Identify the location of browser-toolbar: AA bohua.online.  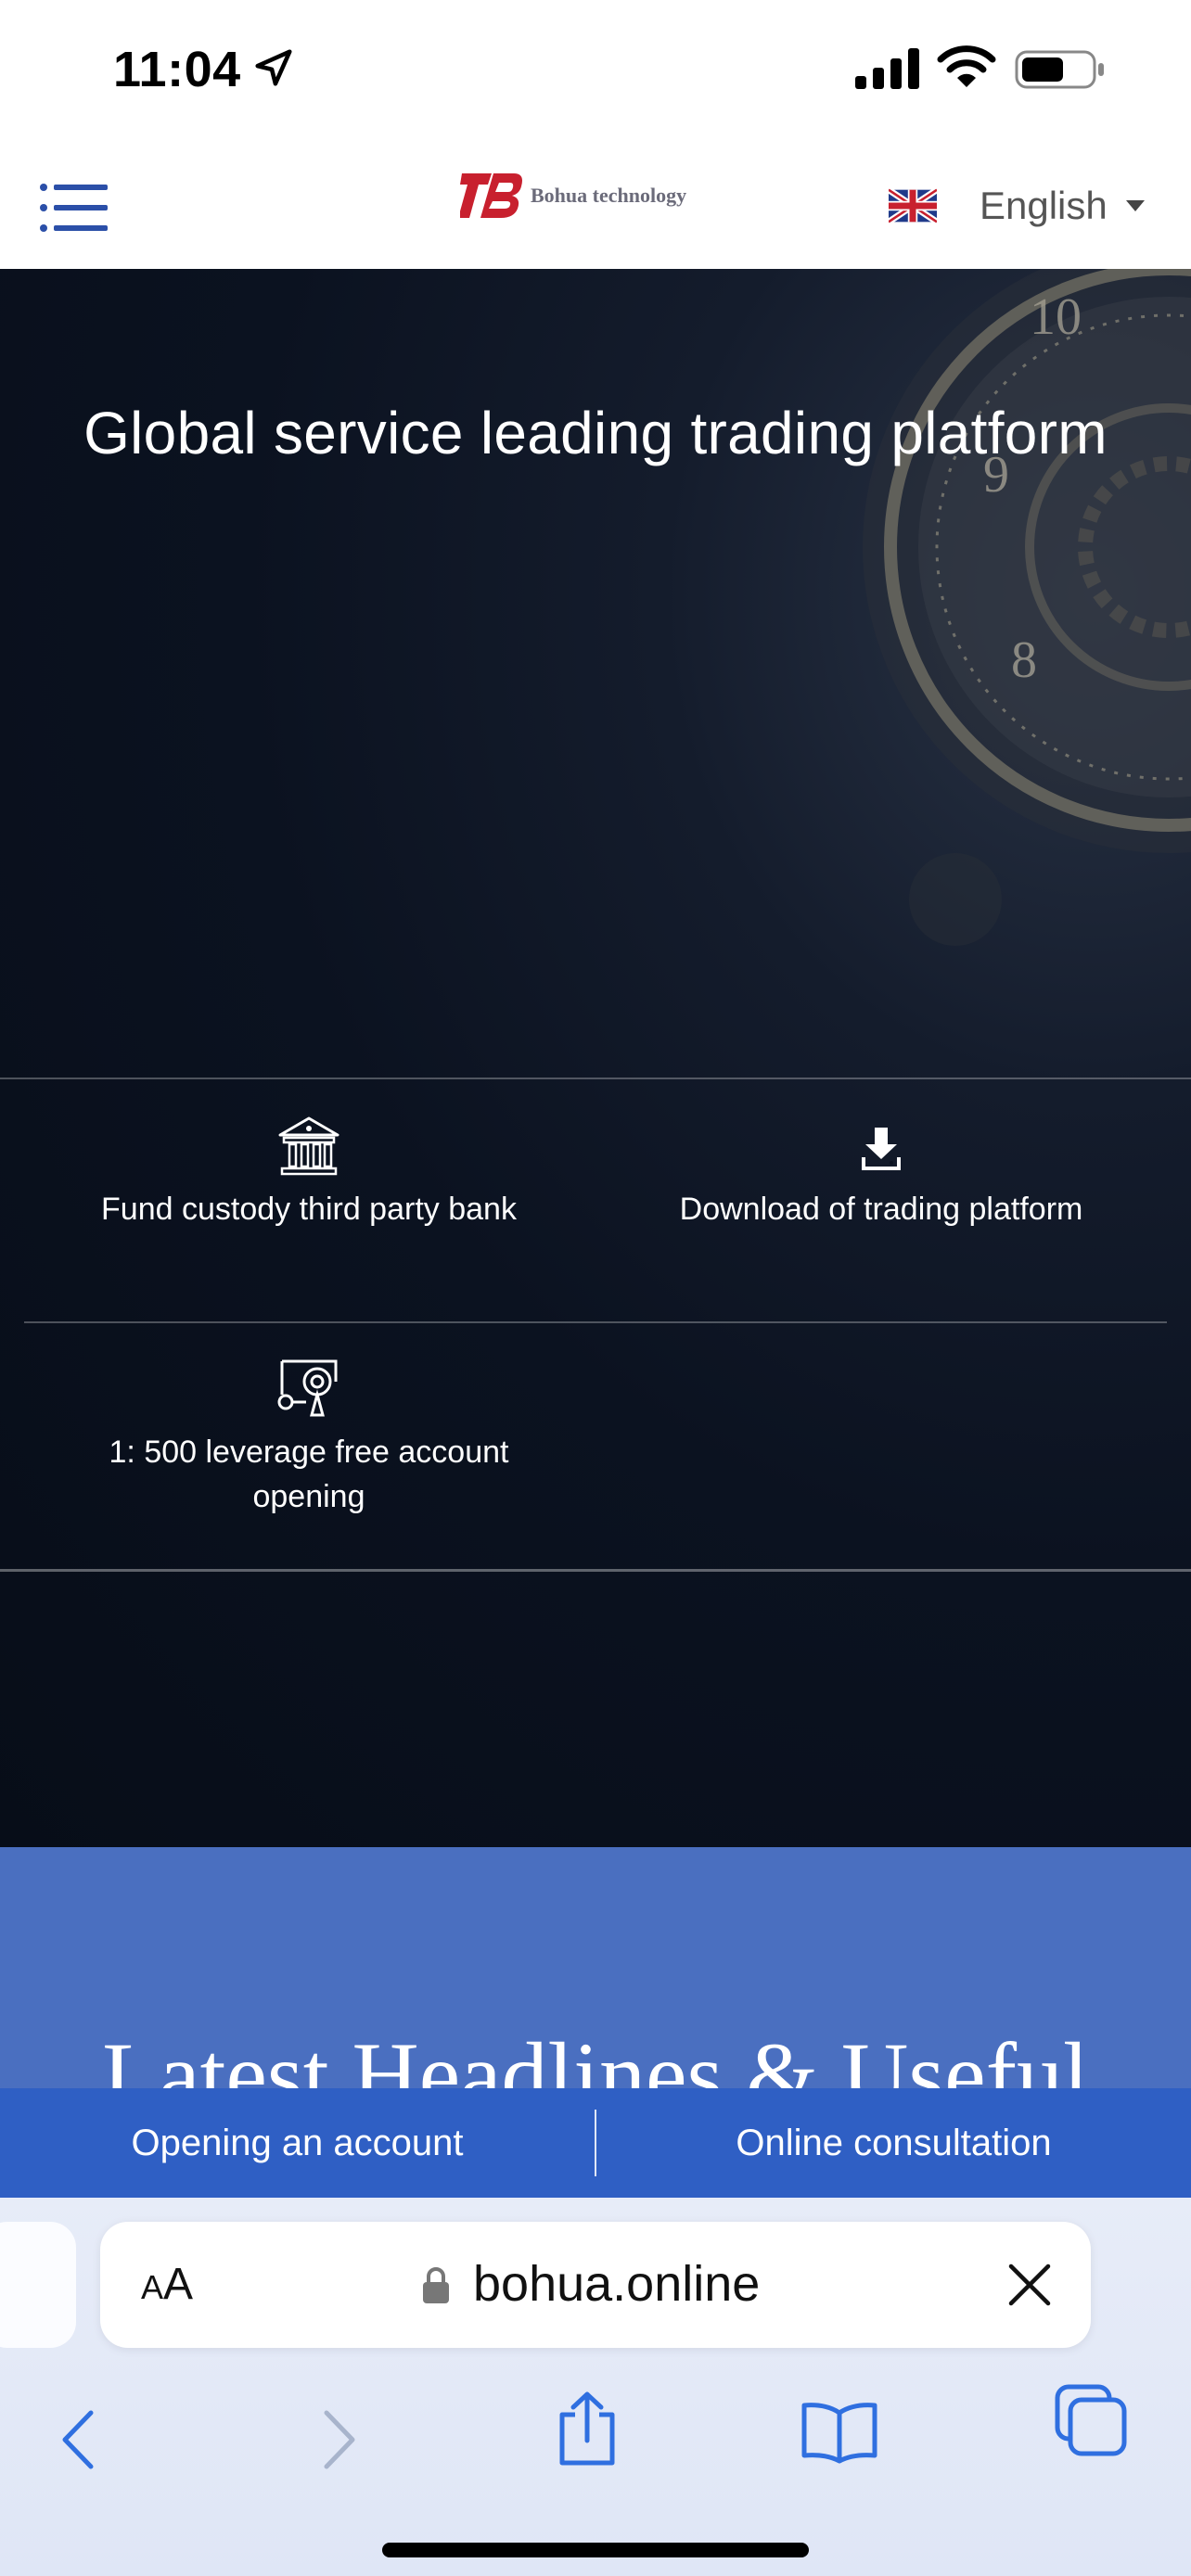
(595, 2387).